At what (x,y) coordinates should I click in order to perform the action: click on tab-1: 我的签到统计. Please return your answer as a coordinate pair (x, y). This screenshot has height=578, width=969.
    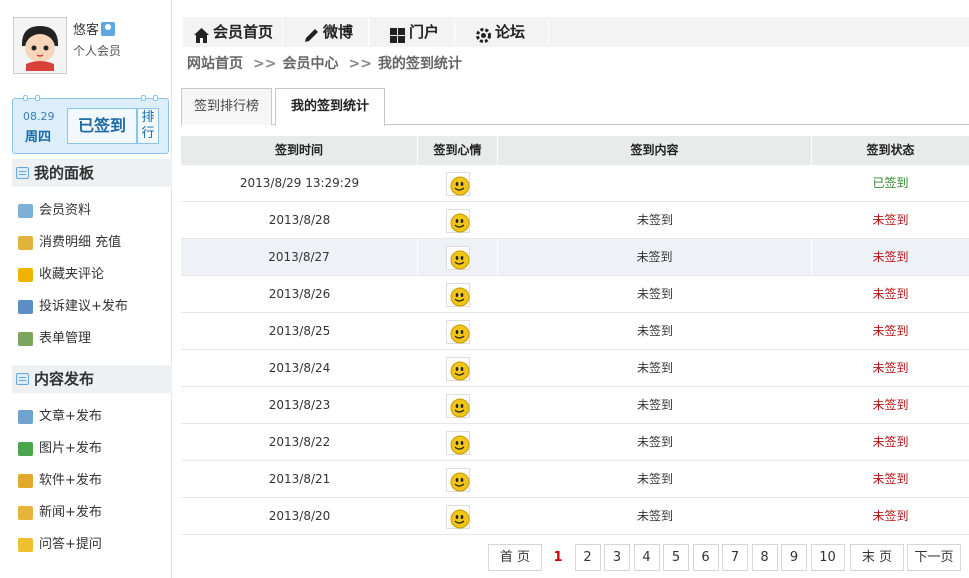
    Looking at the image, I should click on (330, 107).